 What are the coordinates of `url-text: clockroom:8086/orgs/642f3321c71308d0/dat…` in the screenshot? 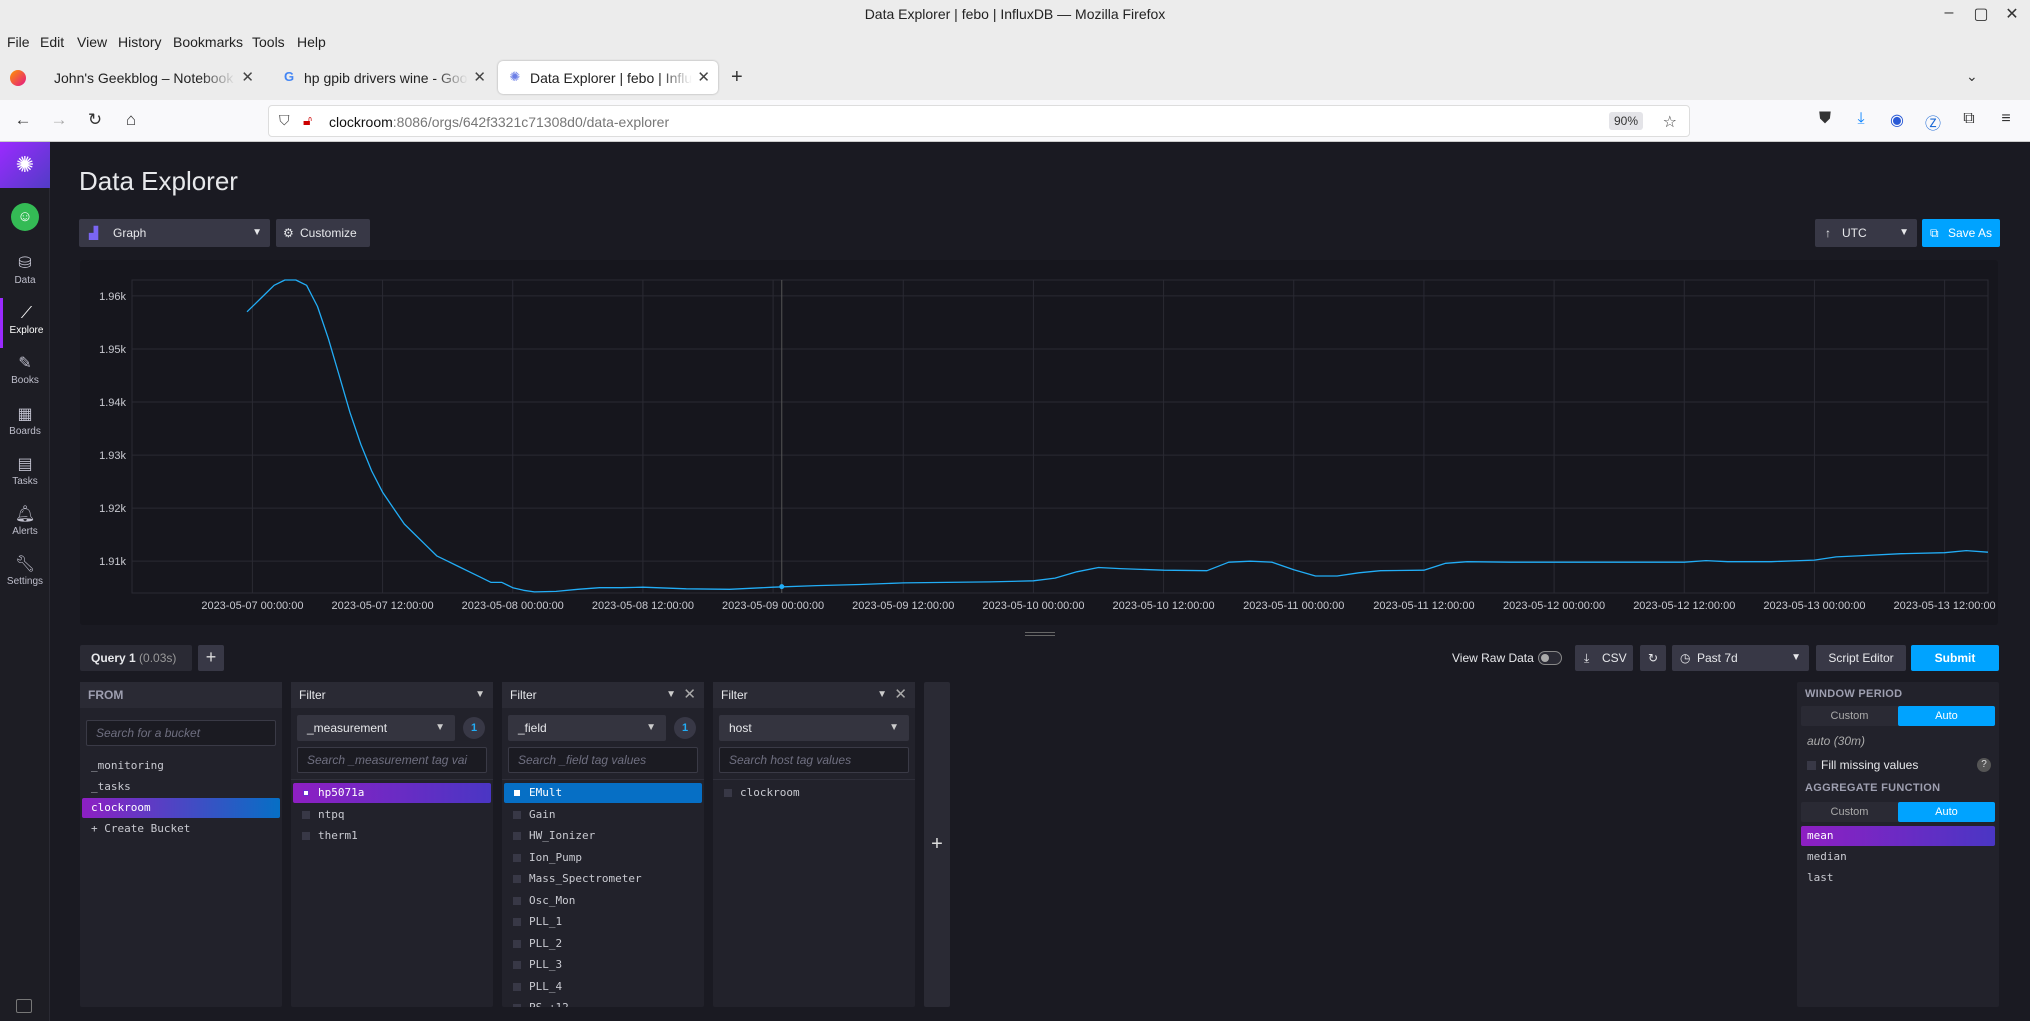 It's located at (499, 122).